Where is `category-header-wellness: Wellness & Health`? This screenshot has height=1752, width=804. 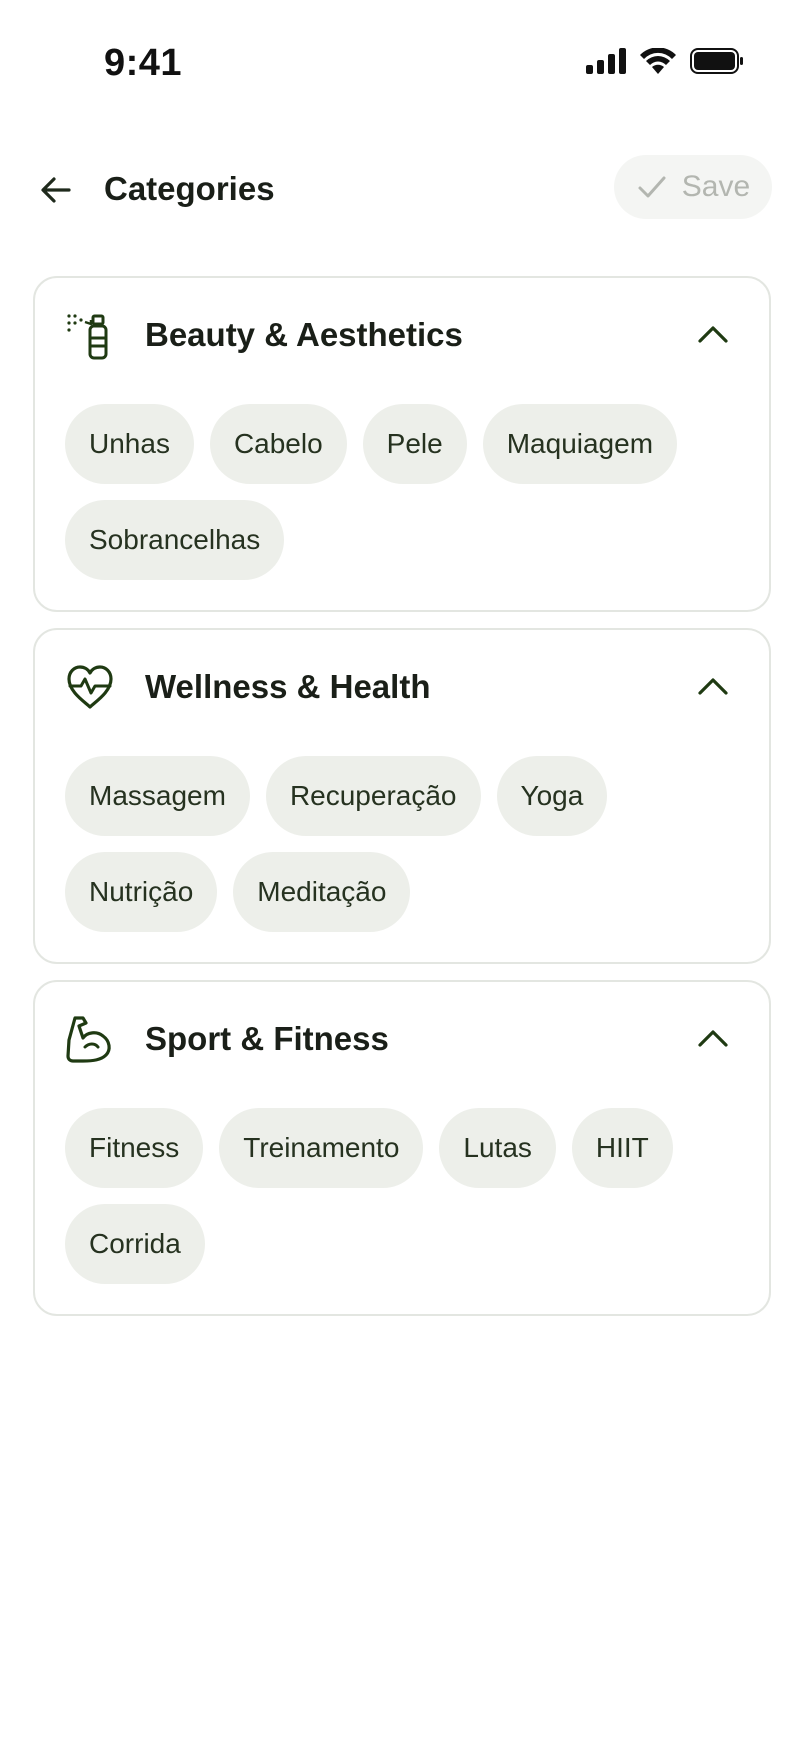 category-header-wellness: Wellness & Health is located at coordinates (402, 686).